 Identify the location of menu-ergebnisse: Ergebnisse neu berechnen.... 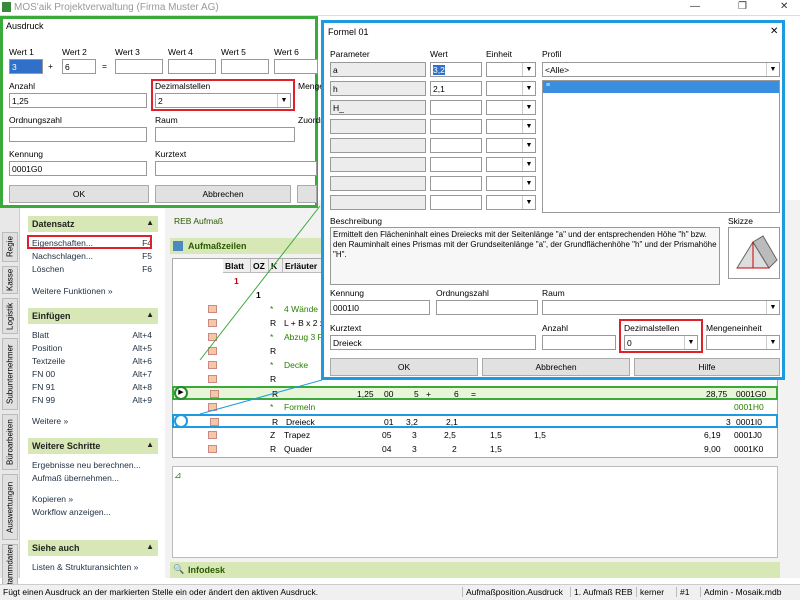
(92, 465).